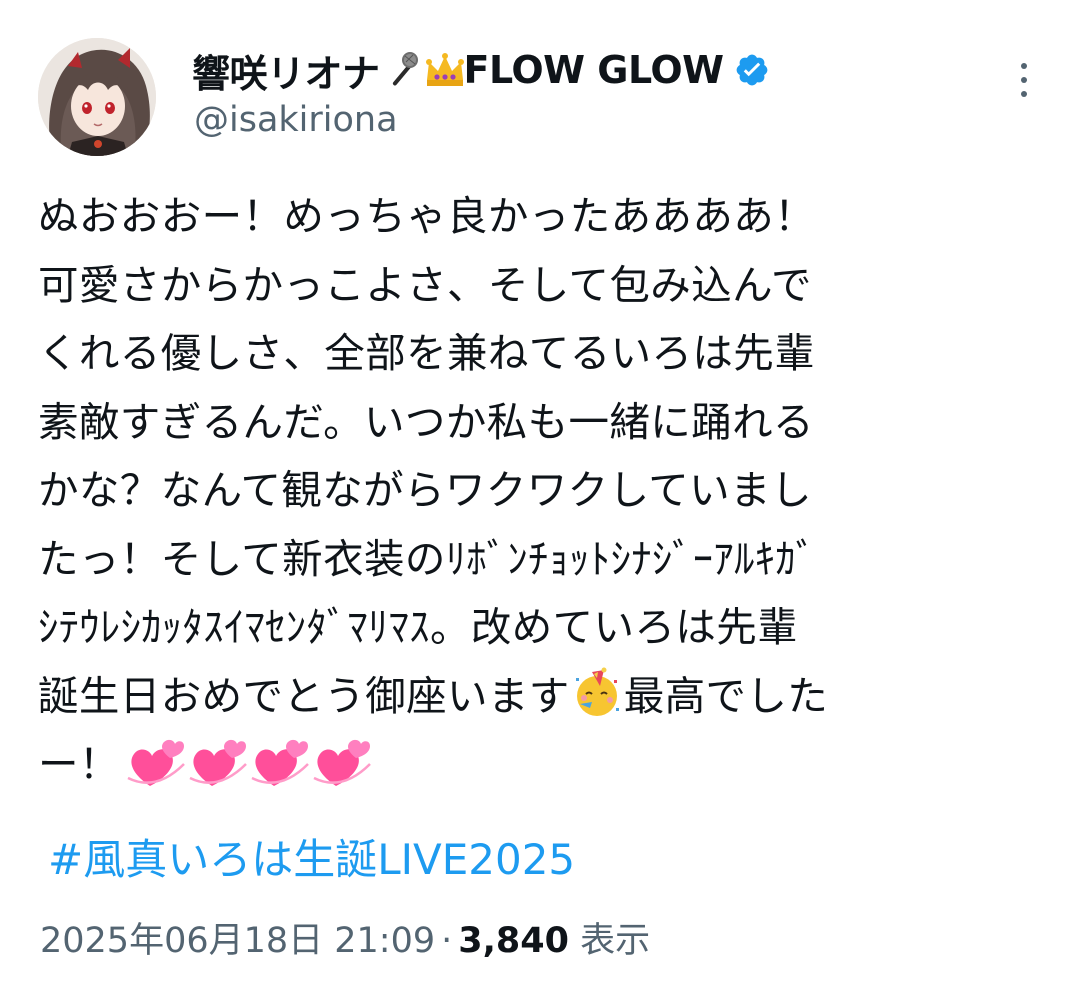  What do you see at coordinates (543, 764) in the screenshot?
I see `post-text-line: ー！` at bounding box center [543, 764].